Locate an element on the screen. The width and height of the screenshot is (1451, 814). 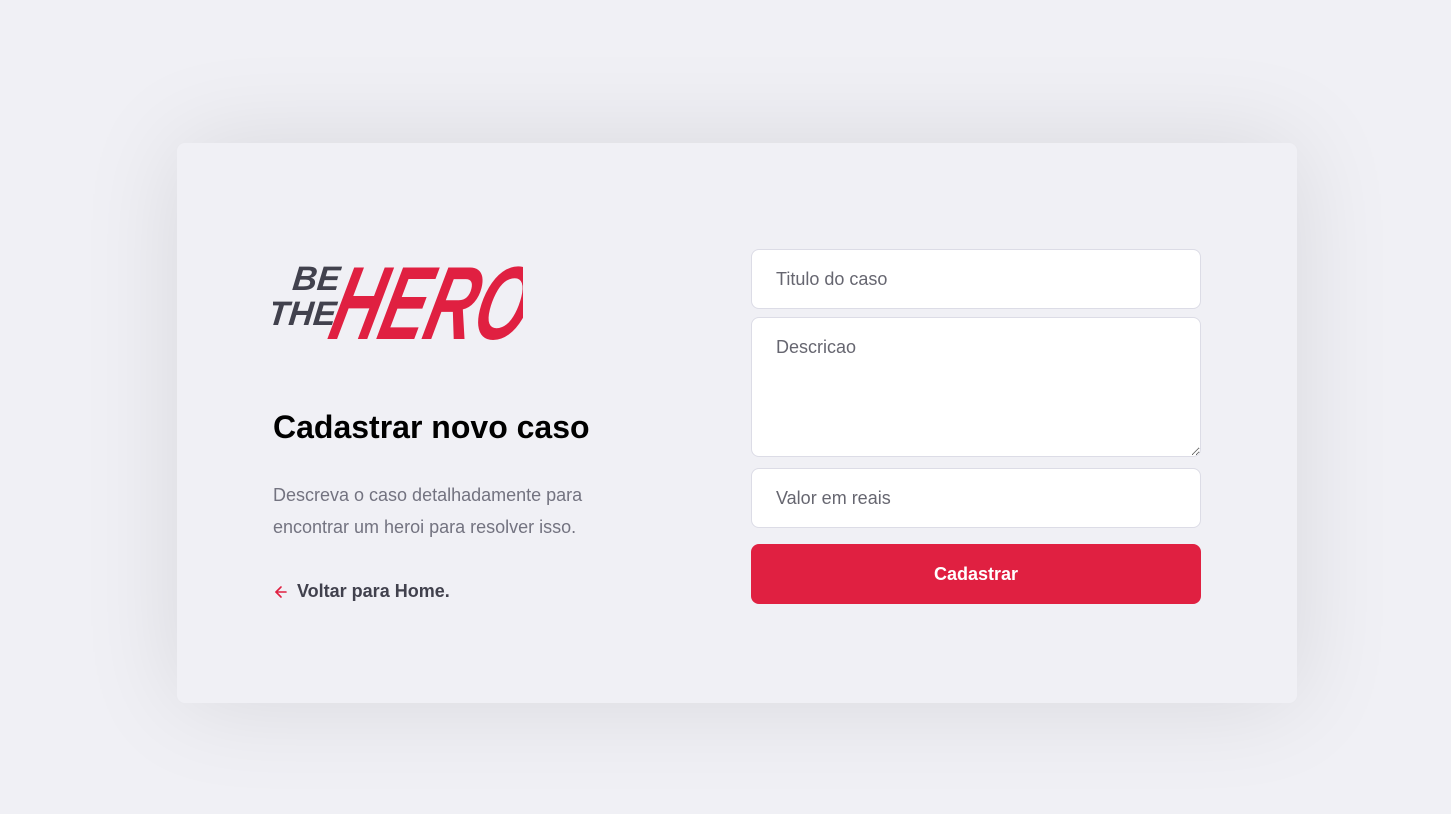
logo-text-be: BE is located at coordinates (317, 279).